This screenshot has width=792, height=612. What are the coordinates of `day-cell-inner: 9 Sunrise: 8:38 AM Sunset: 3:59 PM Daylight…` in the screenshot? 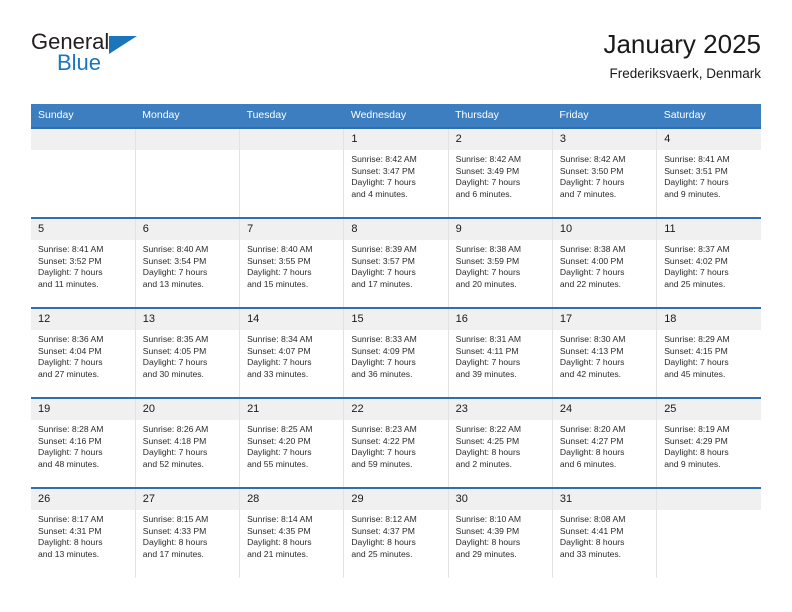 It's located at (500, 263).